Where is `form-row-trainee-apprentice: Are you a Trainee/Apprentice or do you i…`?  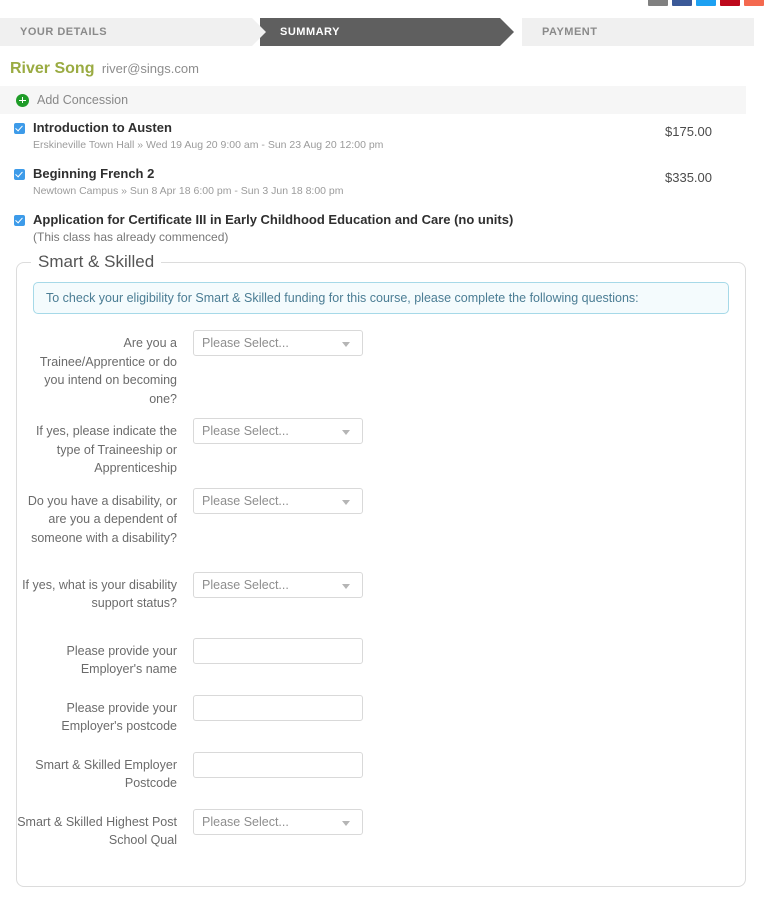
form-row-trainee-apprentice: Are you a Trainee/Apprentice or do you i… is located at coordinates (381, 369).